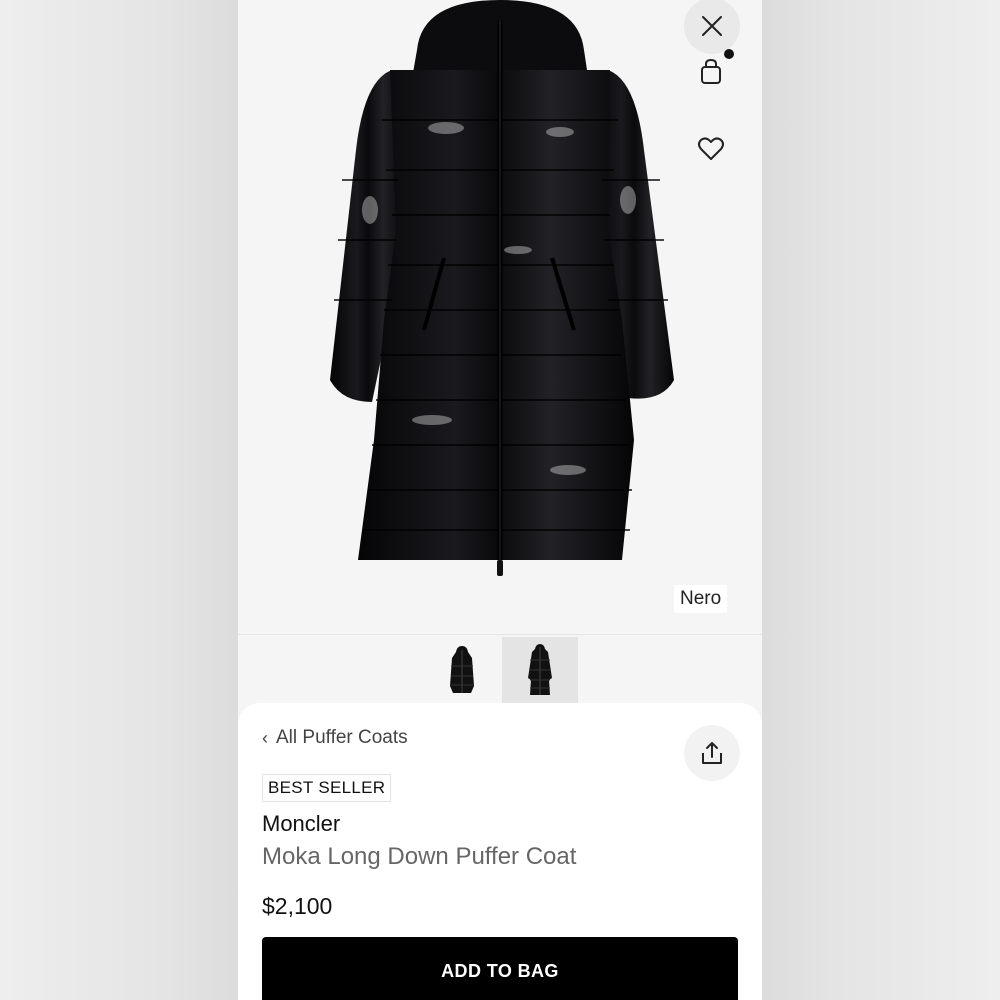 This screenshot has height=1000, width=1000. I want to click on favorite-button, so click(711, 149).